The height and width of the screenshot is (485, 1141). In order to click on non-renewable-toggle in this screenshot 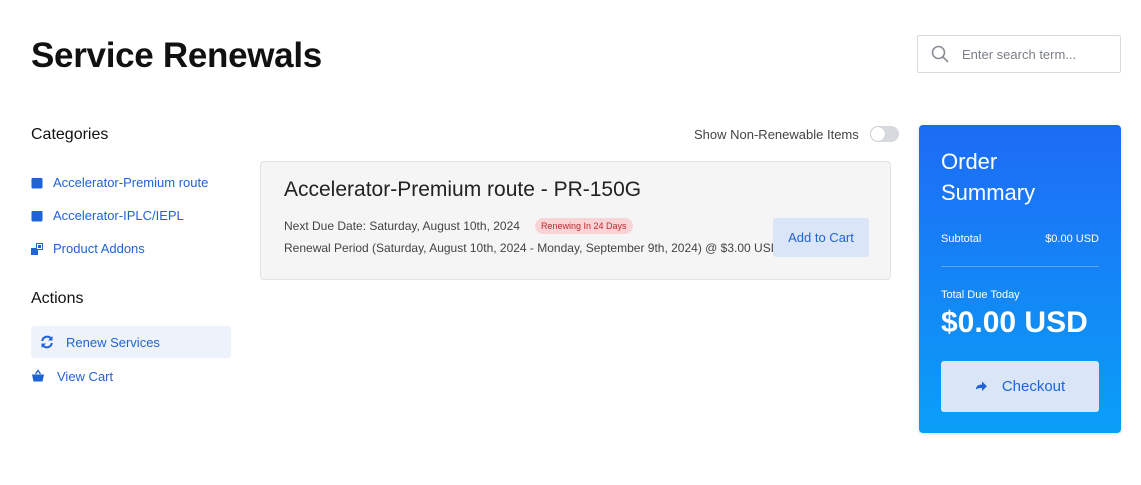, I will do `click(884, 134)`.